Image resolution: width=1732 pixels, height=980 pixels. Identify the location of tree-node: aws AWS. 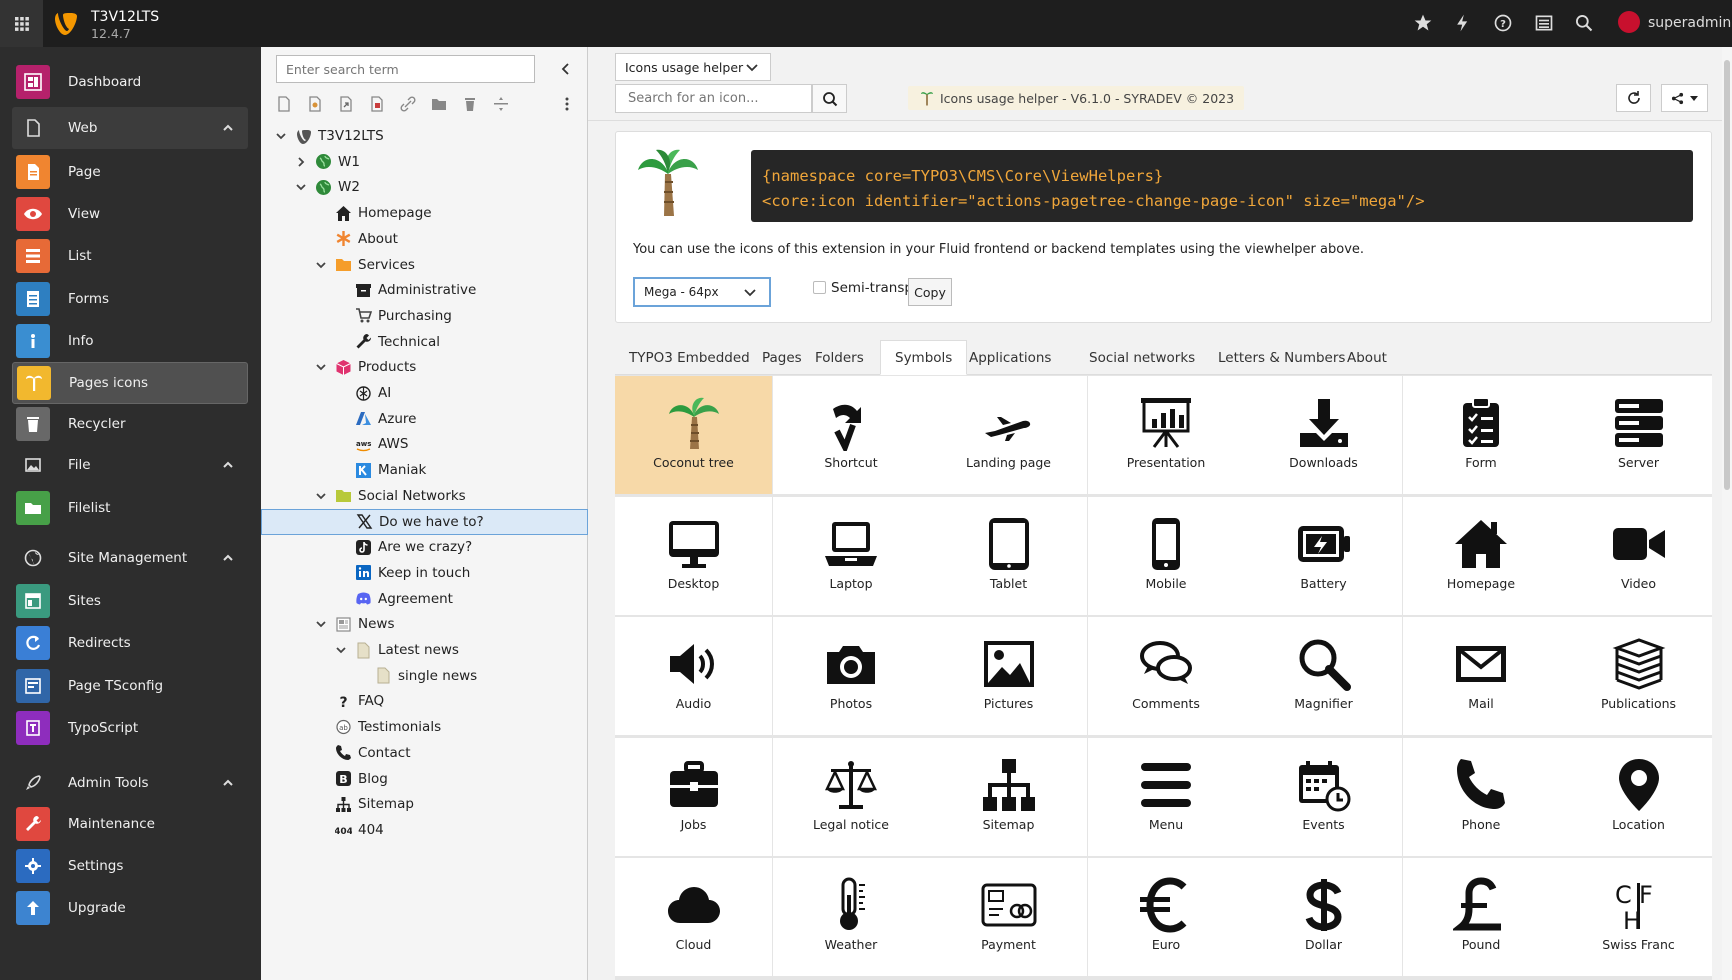
(381, 444).